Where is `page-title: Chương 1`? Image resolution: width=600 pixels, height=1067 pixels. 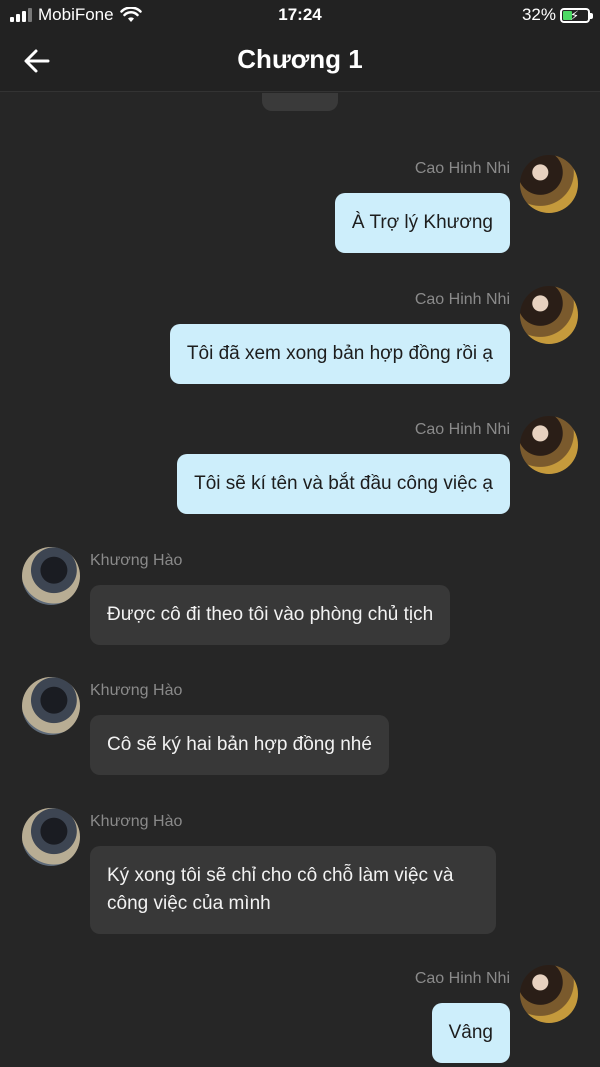
page-title: Chương 1 is located at coordinates (300, 59).